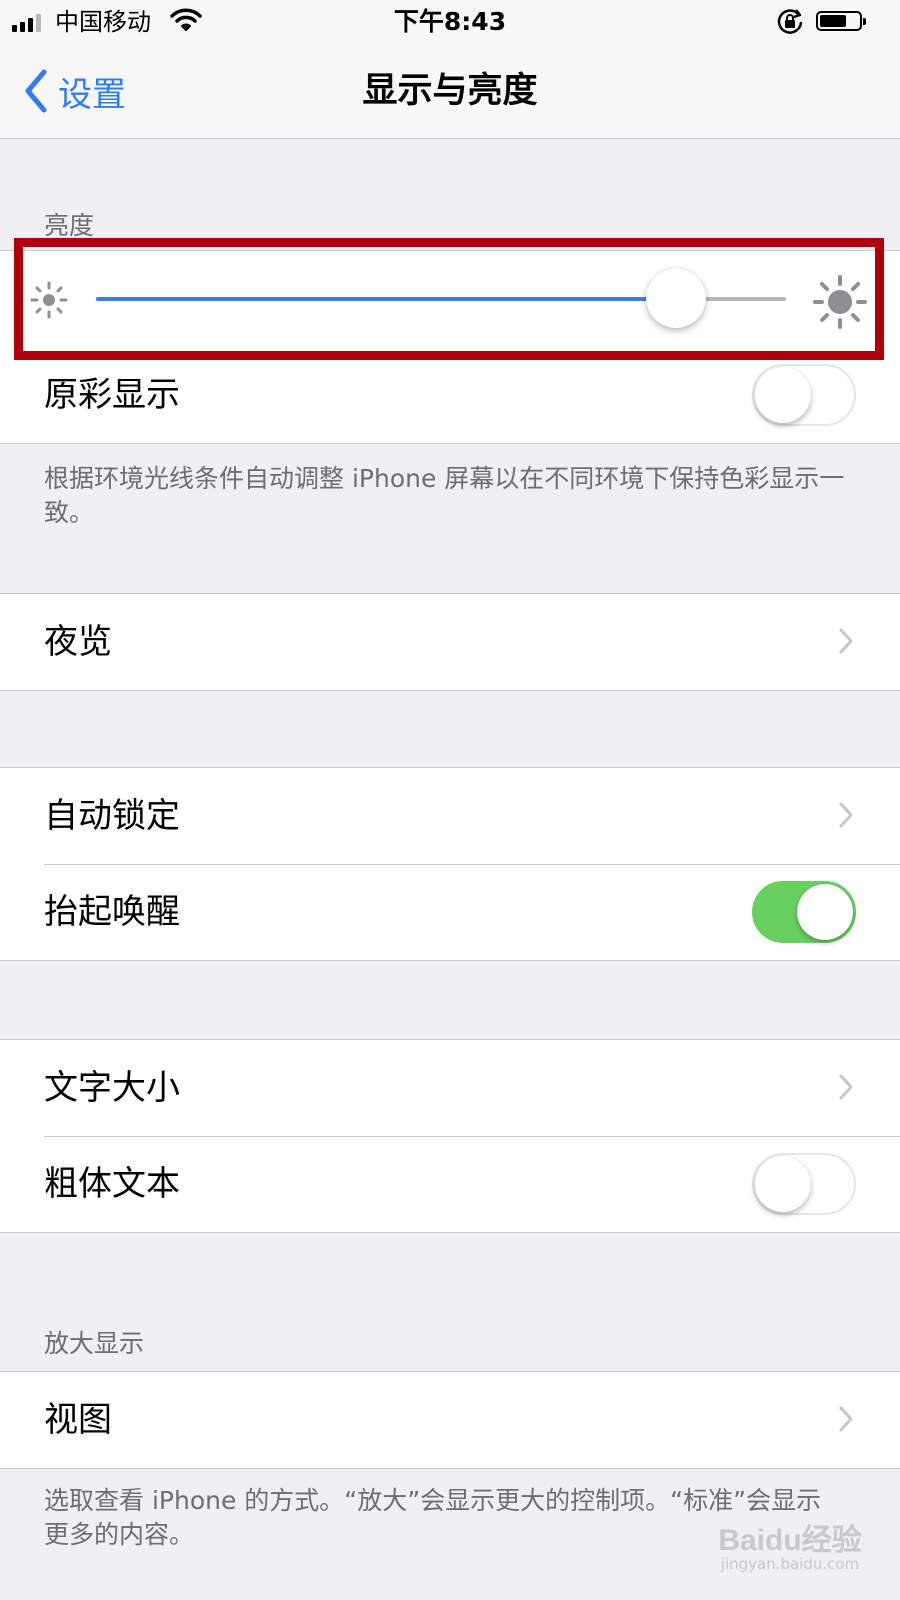  I want to click on text-size-label: 文字大小, so click(112, 1088).